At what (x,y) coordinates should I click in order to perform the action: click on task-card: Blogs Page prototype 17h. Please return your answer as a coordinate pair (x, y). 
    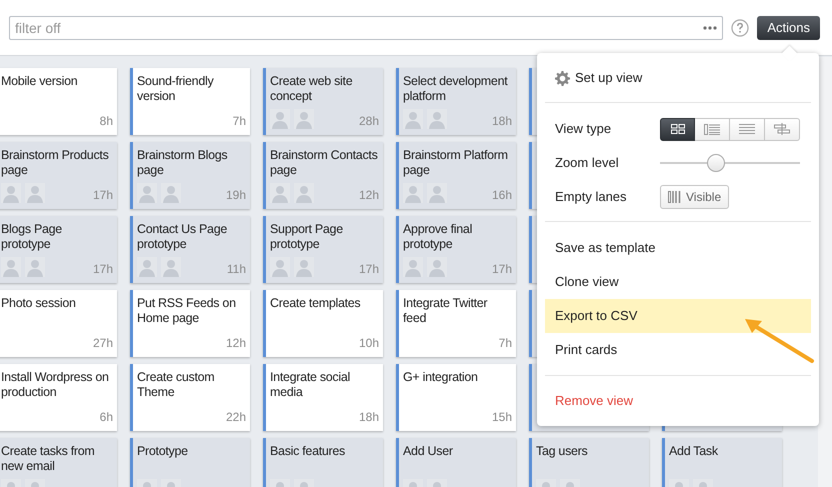
    Looking at the image, I should click on (58, 249).